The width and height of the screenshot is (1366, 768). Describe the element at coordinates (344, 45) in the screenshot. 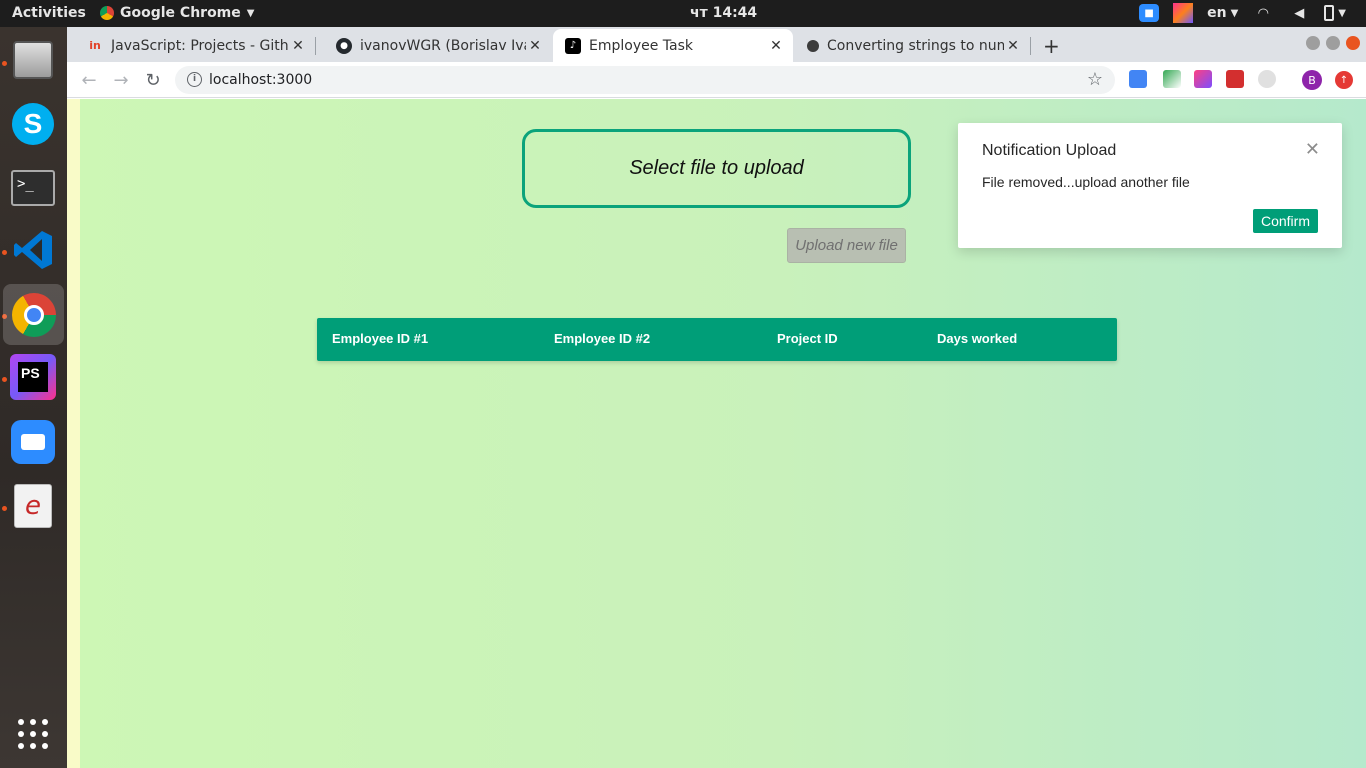

I see `github-icon: ●` at that location.